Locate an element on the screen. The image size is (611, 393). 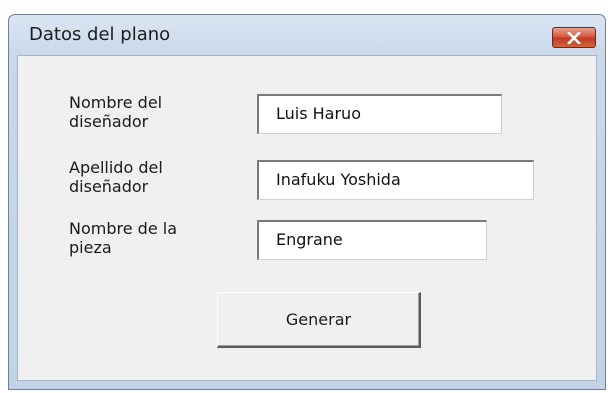
close-icon is located at coordinates (574, 37).